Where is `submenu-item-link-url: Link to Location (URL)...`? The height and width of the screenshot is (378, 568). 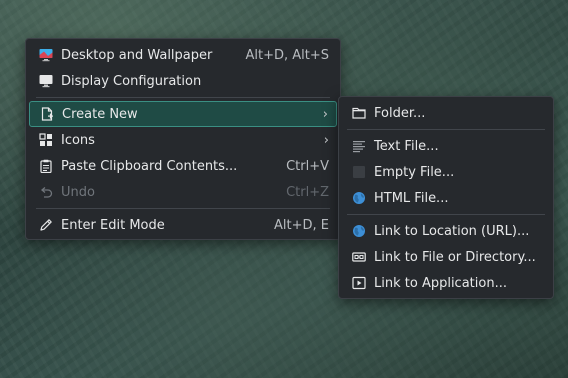 submenu-item-link-url: Link to Location (URL)... is located at coordinates (446, 231).